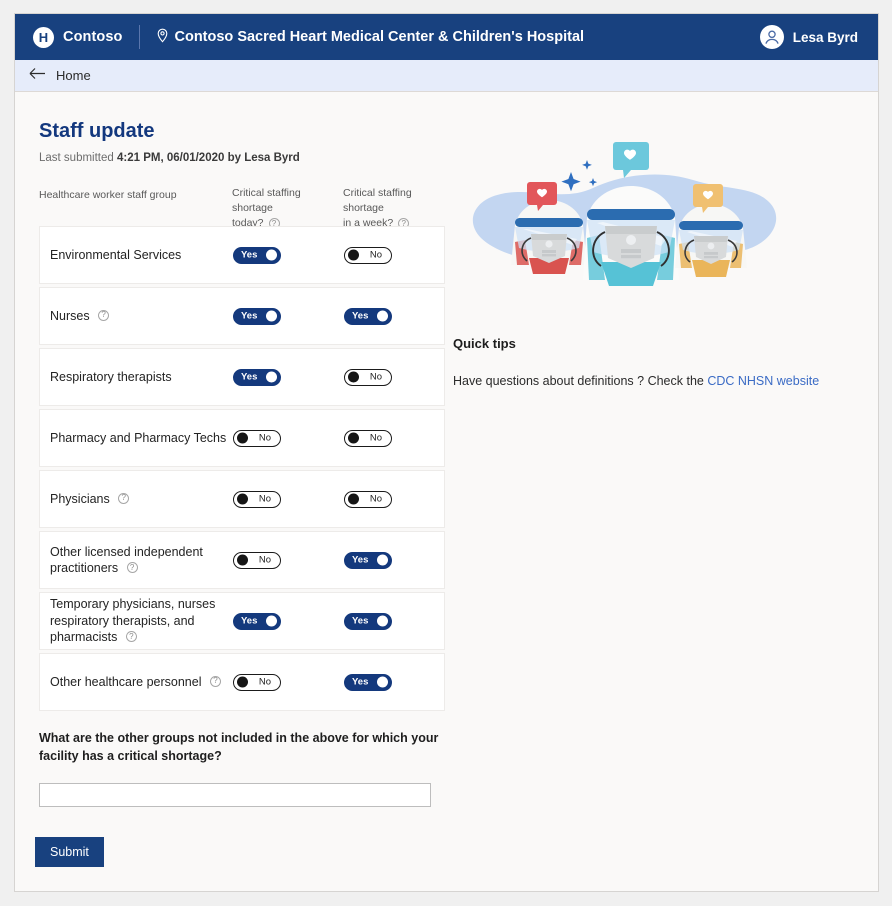  What do you see at coordinates (399, 208) in the screenshot?
I see `column-header-week: Critical staffing shortage in a week? ?` at bounding box center [399, 208].